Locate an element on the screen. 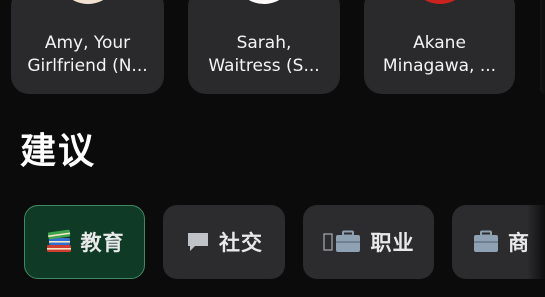  category-label: 教育 is located at coordinates (102, 243).